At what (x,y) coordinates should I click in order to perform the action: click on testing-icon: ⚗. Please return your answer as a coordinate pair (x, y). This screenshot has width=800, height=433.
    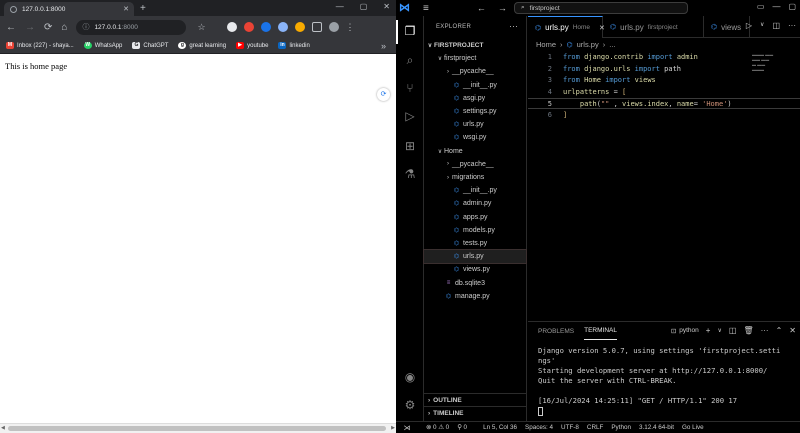
    Looking at the image, I should click on (410, 174).